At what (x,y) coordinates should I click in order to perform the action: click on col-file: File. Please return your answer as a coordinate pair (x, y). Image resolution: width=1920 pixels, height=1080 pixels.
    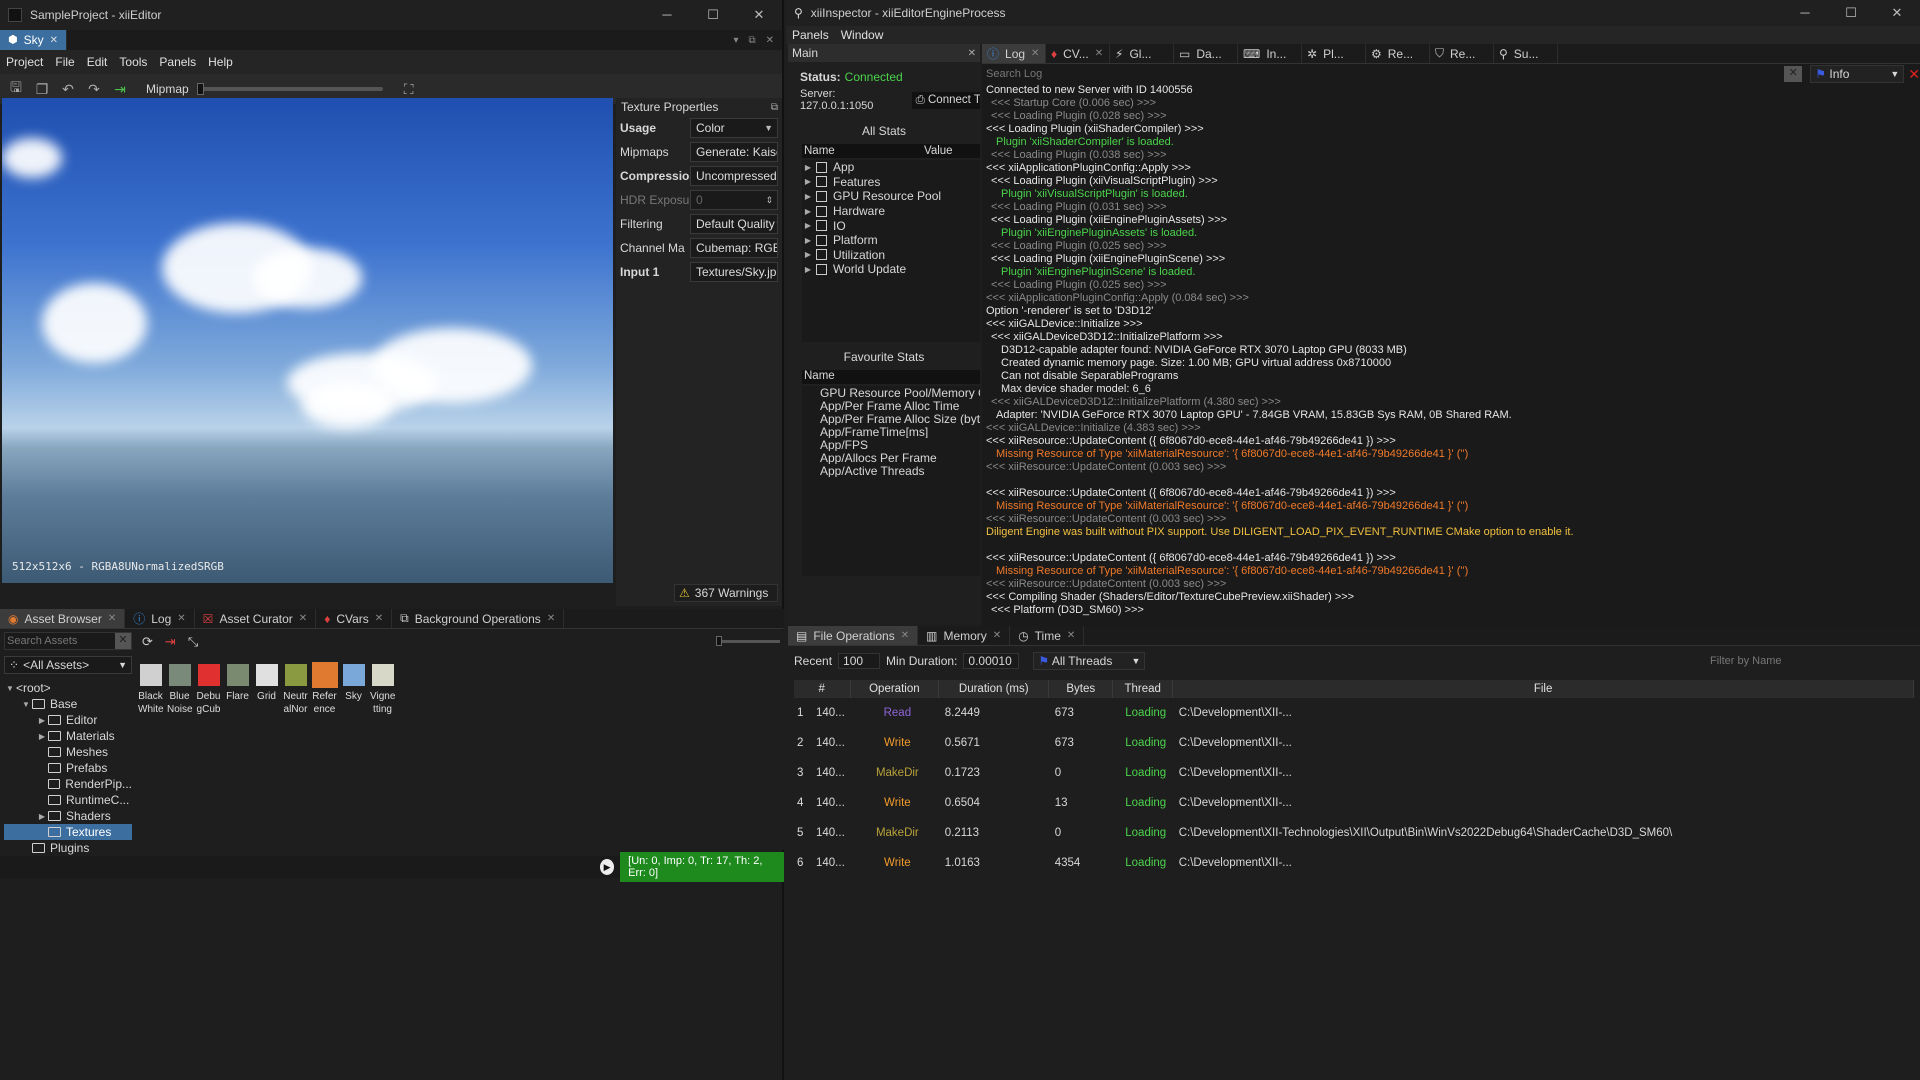
    Looking at the image, I should click on (1543, 689).